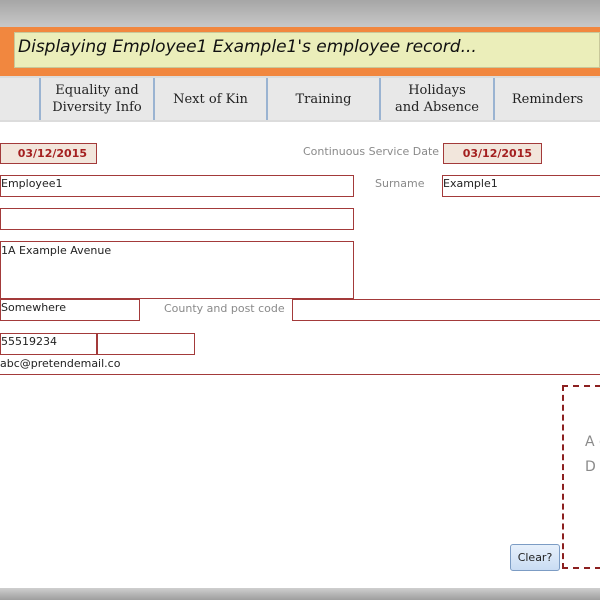 Image resolution: width=600 pixels, height=600 pixels. I want to click on tab-label: Reminders, so click(547, 99).